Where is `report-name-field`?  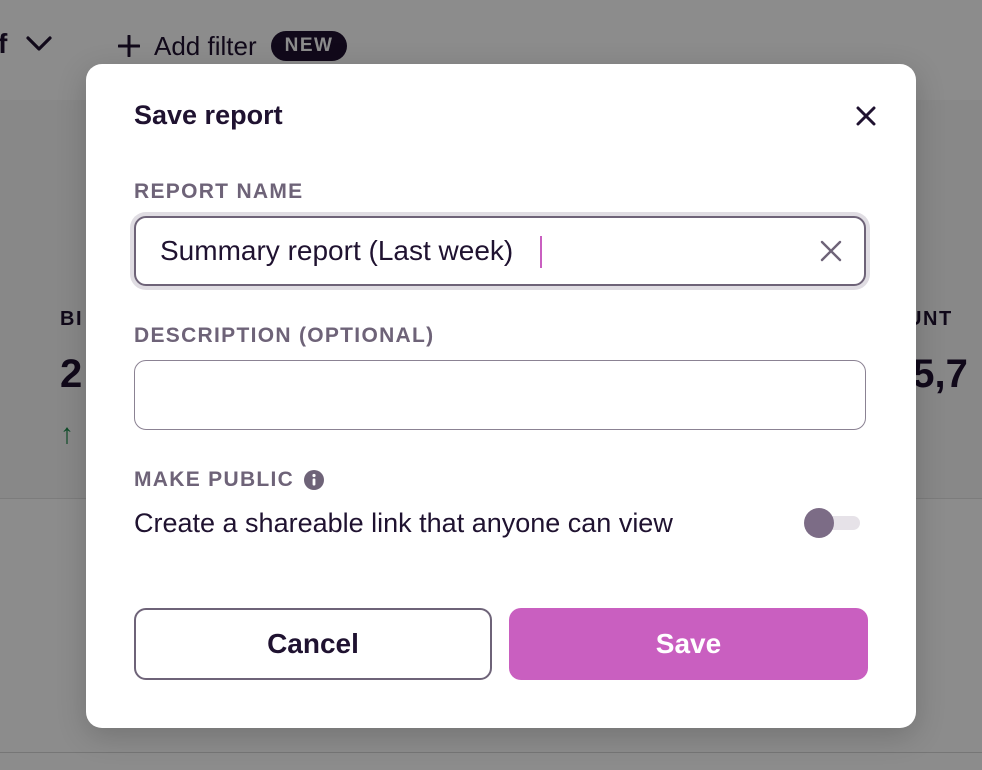
report-name-field is located at coordinates (500, 251).